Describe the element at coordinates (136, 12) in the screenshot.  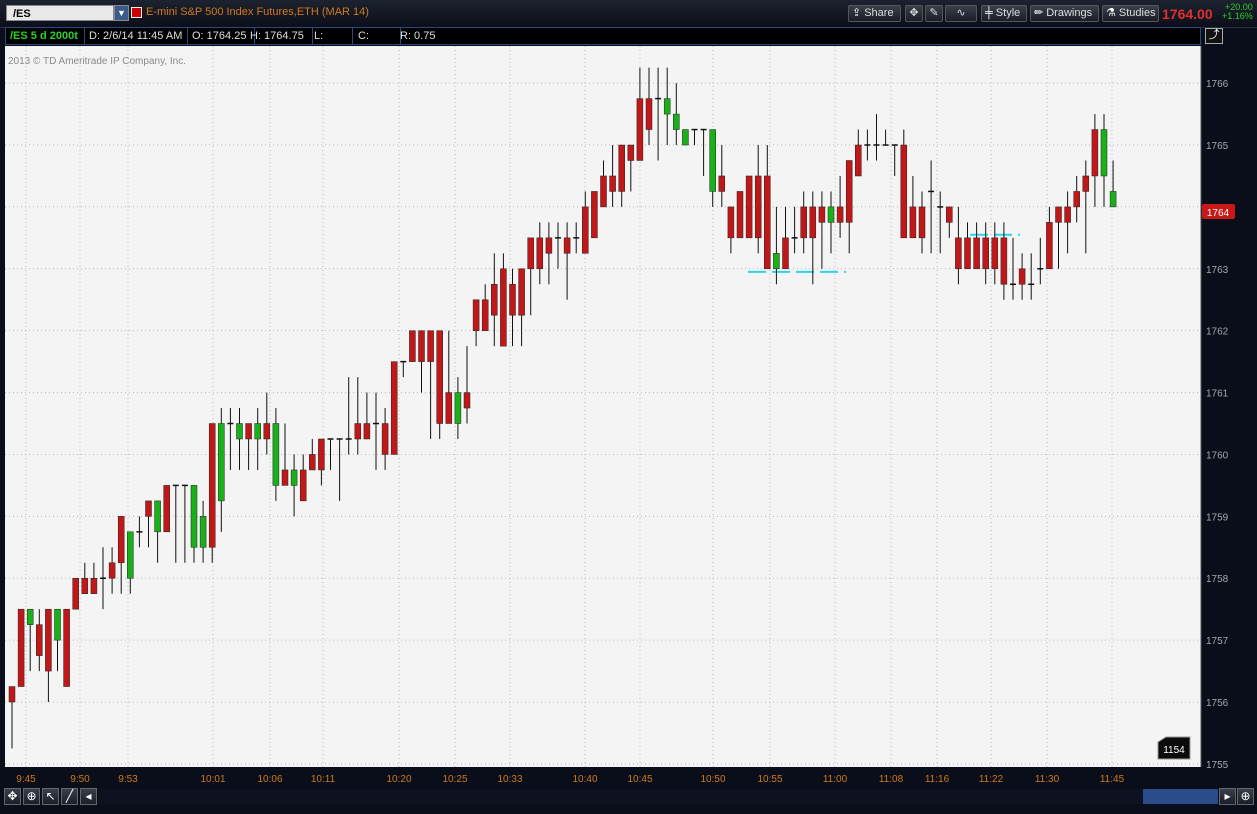
I see `link-color-icon` at that location.